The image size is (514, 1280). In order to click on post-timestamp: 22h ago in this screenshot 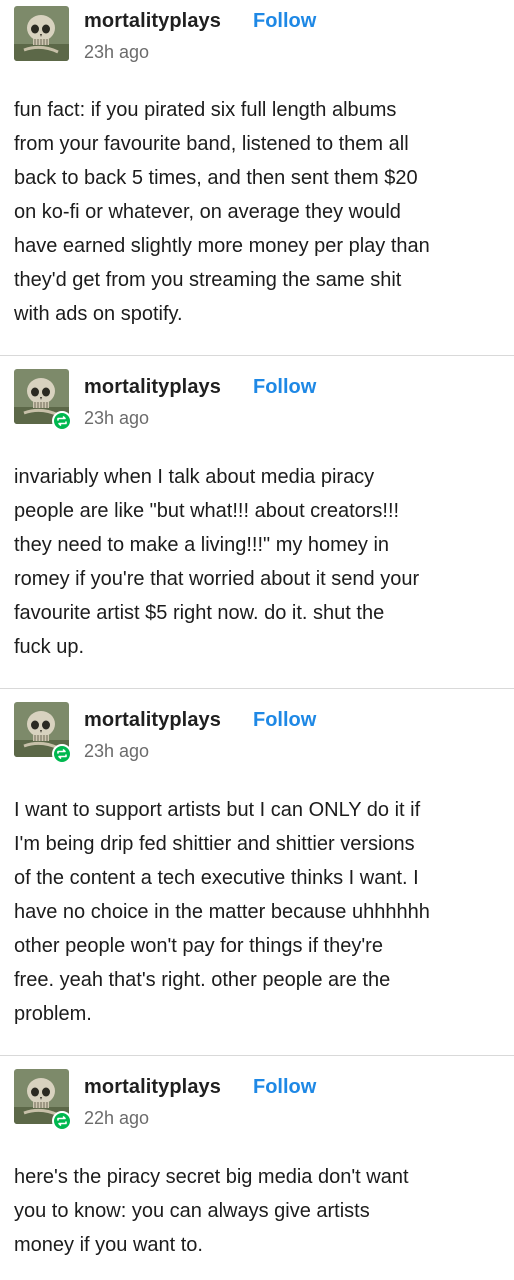, I will do `click(116, 1118)`.